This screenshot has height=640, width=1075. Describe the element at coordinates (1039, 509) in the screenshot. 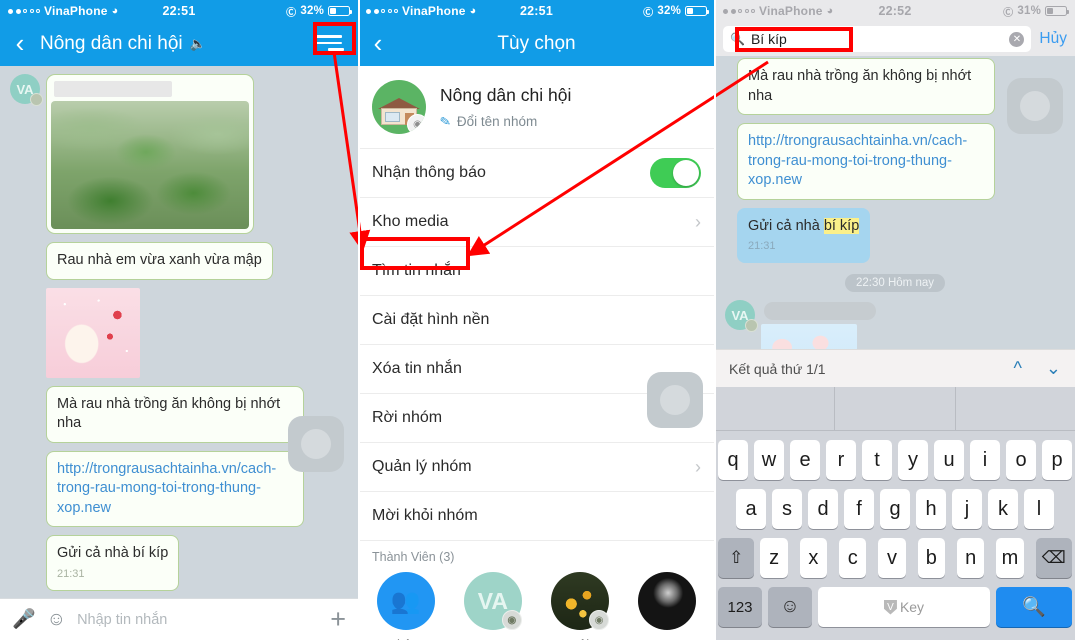

I see `key-l: l` at that location.